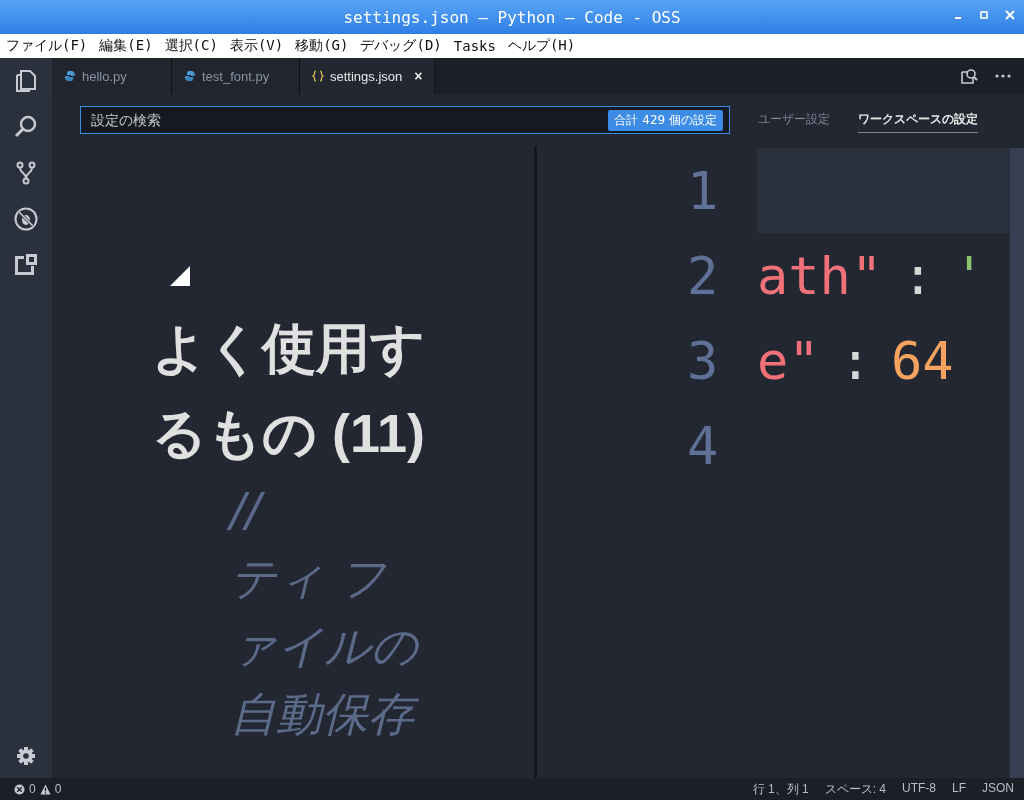 The height and width of the screenshot is (800, 1024). What do you see at coordinates (322, 46) in the screenshot?
I see `menu-item: 移動(G)` at bounding box center [322, 46].